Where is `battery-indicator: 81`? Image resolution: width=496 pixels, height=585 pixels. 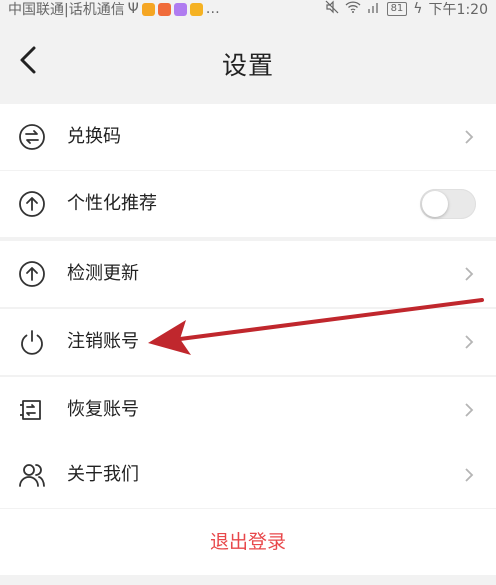 battery-indicator: 81 is located at coordinates (397, 9).